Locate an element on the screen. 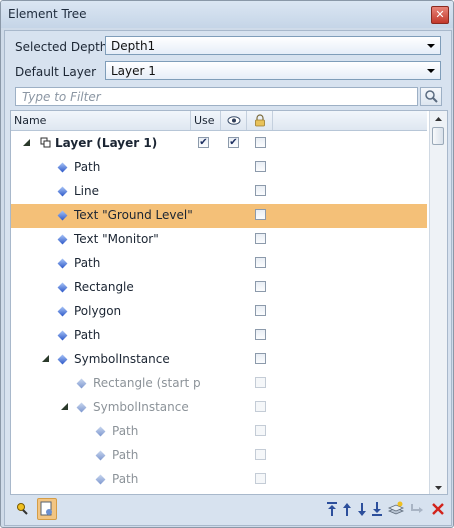  magnifier-icon is located at coordinates (431, 96).